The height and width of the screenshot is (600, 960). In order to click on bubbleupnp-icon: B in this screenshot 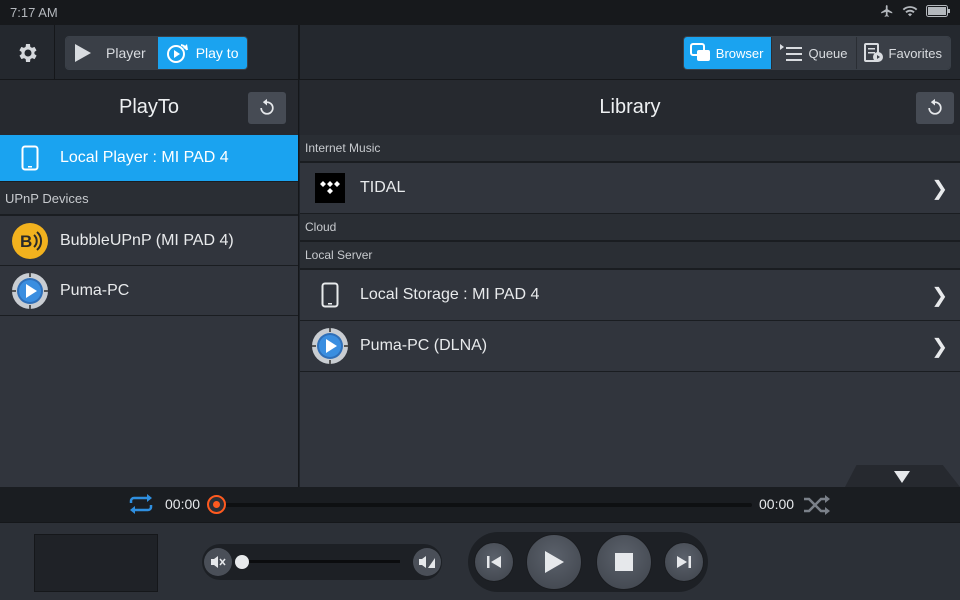, I will do `click(30, 240)`.